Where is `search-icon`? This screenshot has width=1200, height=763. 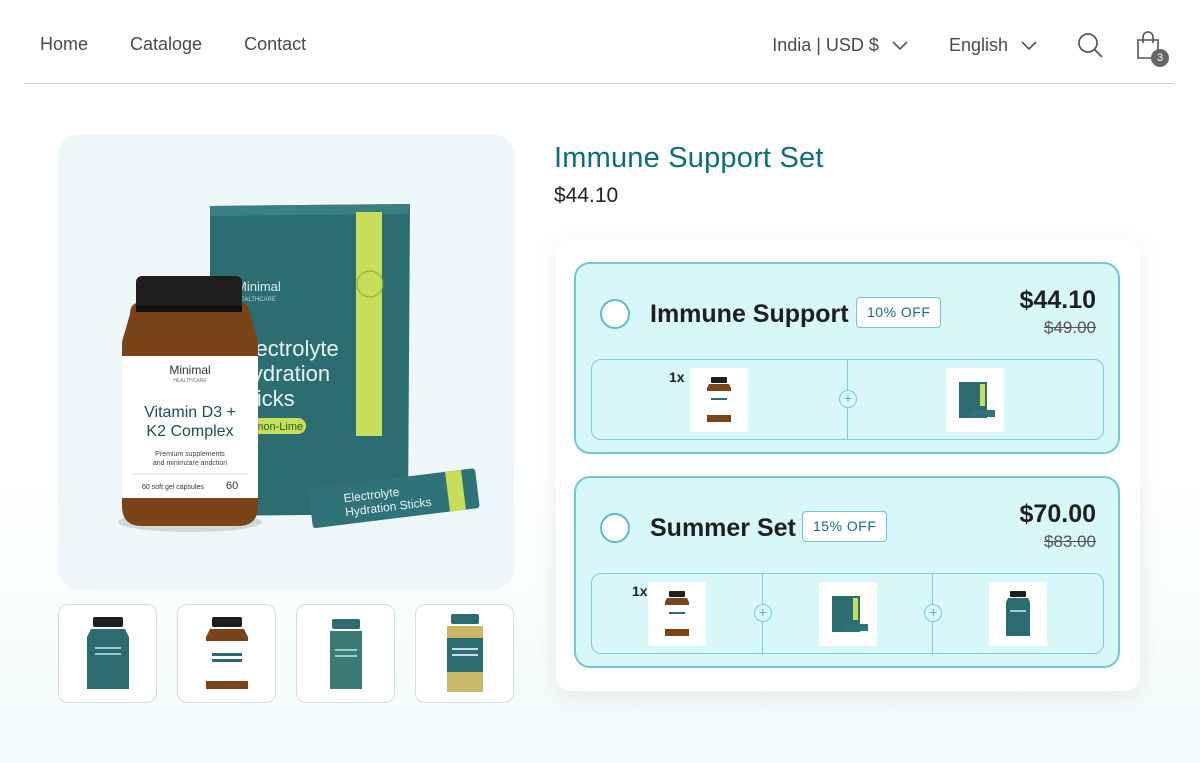 search-icon is located at coordinates (1090, 45).